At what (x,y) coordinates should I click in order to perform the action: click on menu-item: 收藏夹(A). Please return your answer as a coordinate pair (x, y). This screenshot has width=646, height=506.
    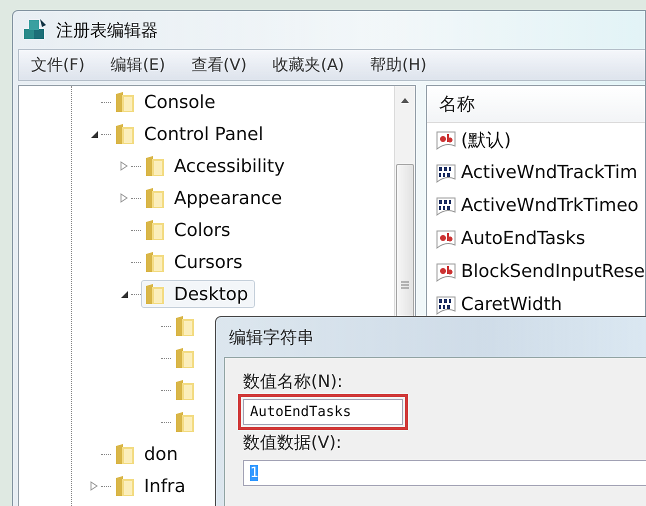
    Looking at the image, I should click on (308, 65).